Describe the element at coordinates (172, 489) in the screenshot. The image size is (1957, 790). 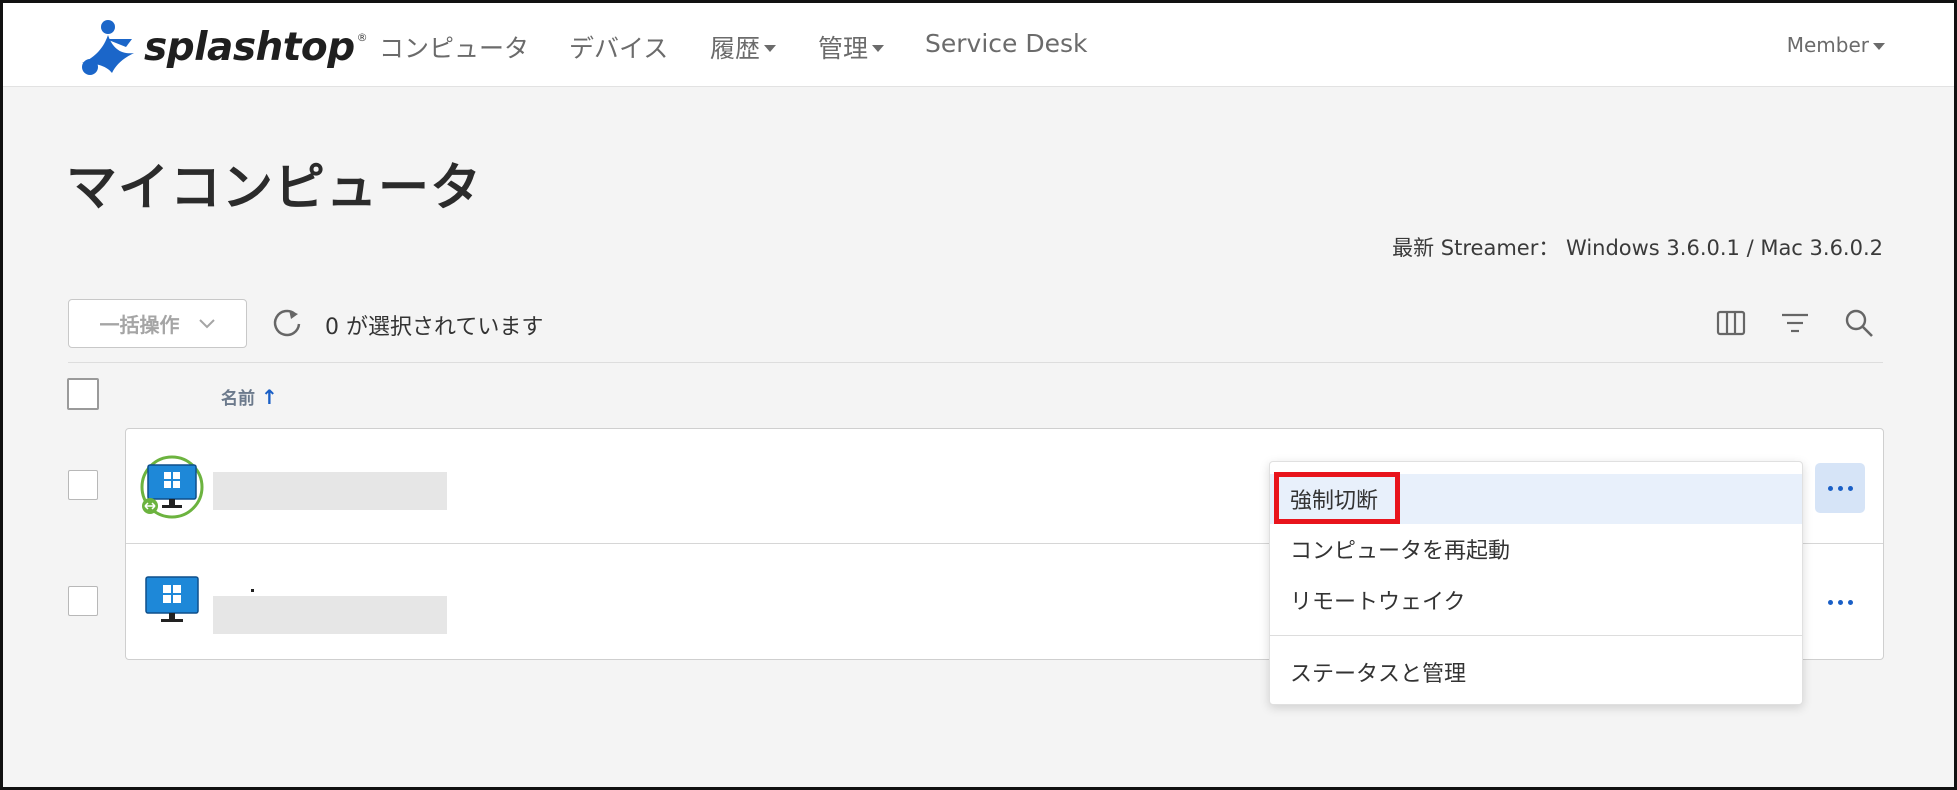
I see `windows-computer-connected-icon` at that location.